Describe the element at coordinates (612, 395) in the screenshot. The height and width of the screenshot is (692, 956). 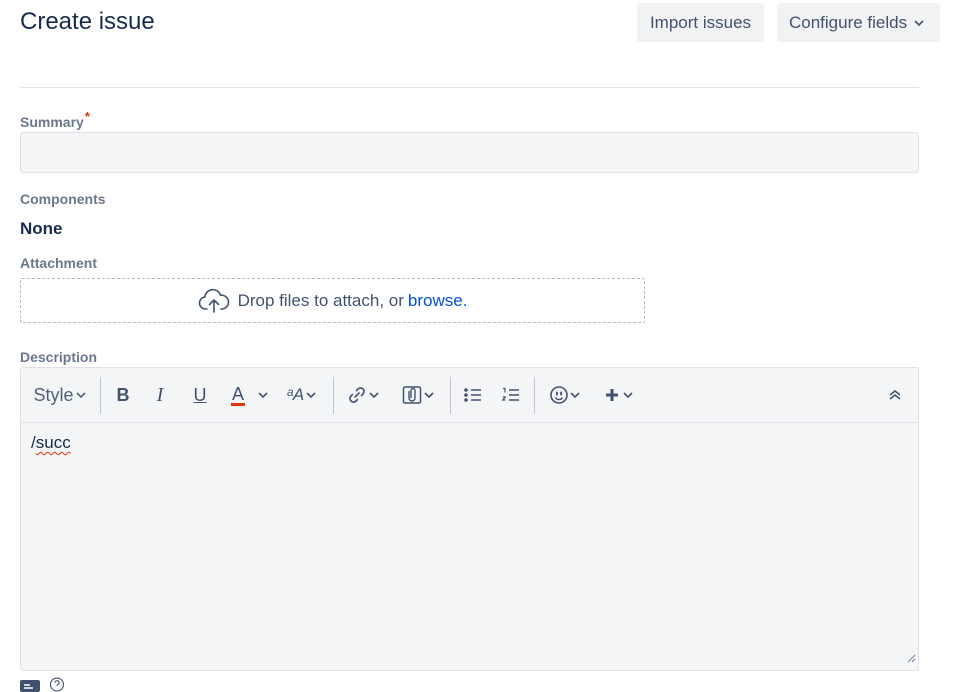
I see `plus-icon` at that location.